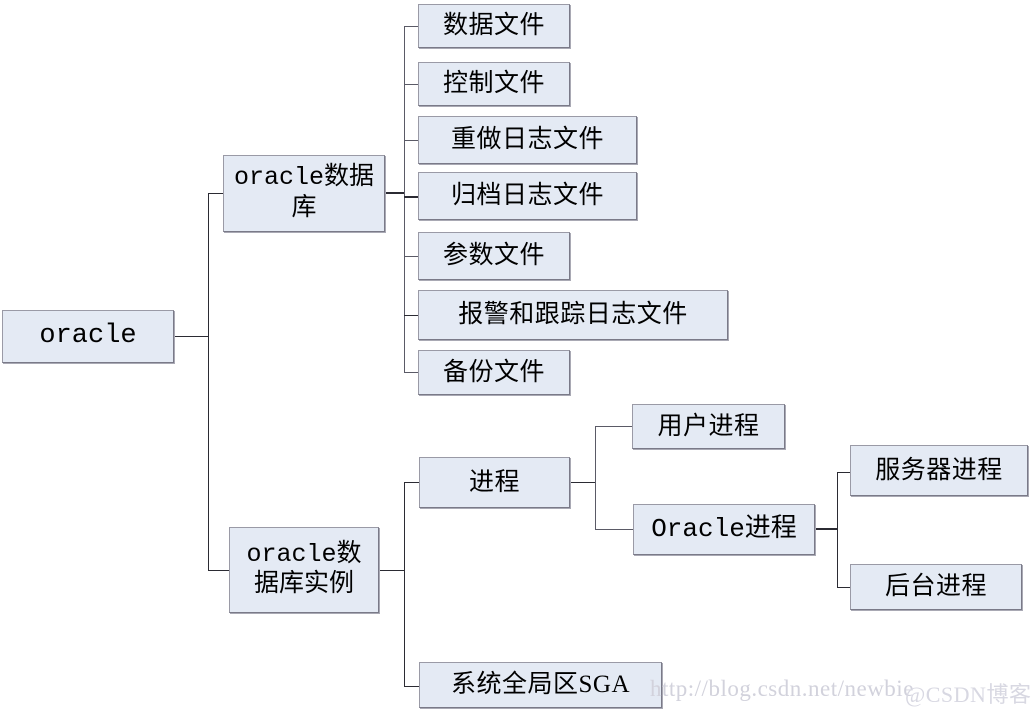  I want to click on node-oracle-database: oracle数据库, so click(304, 193).